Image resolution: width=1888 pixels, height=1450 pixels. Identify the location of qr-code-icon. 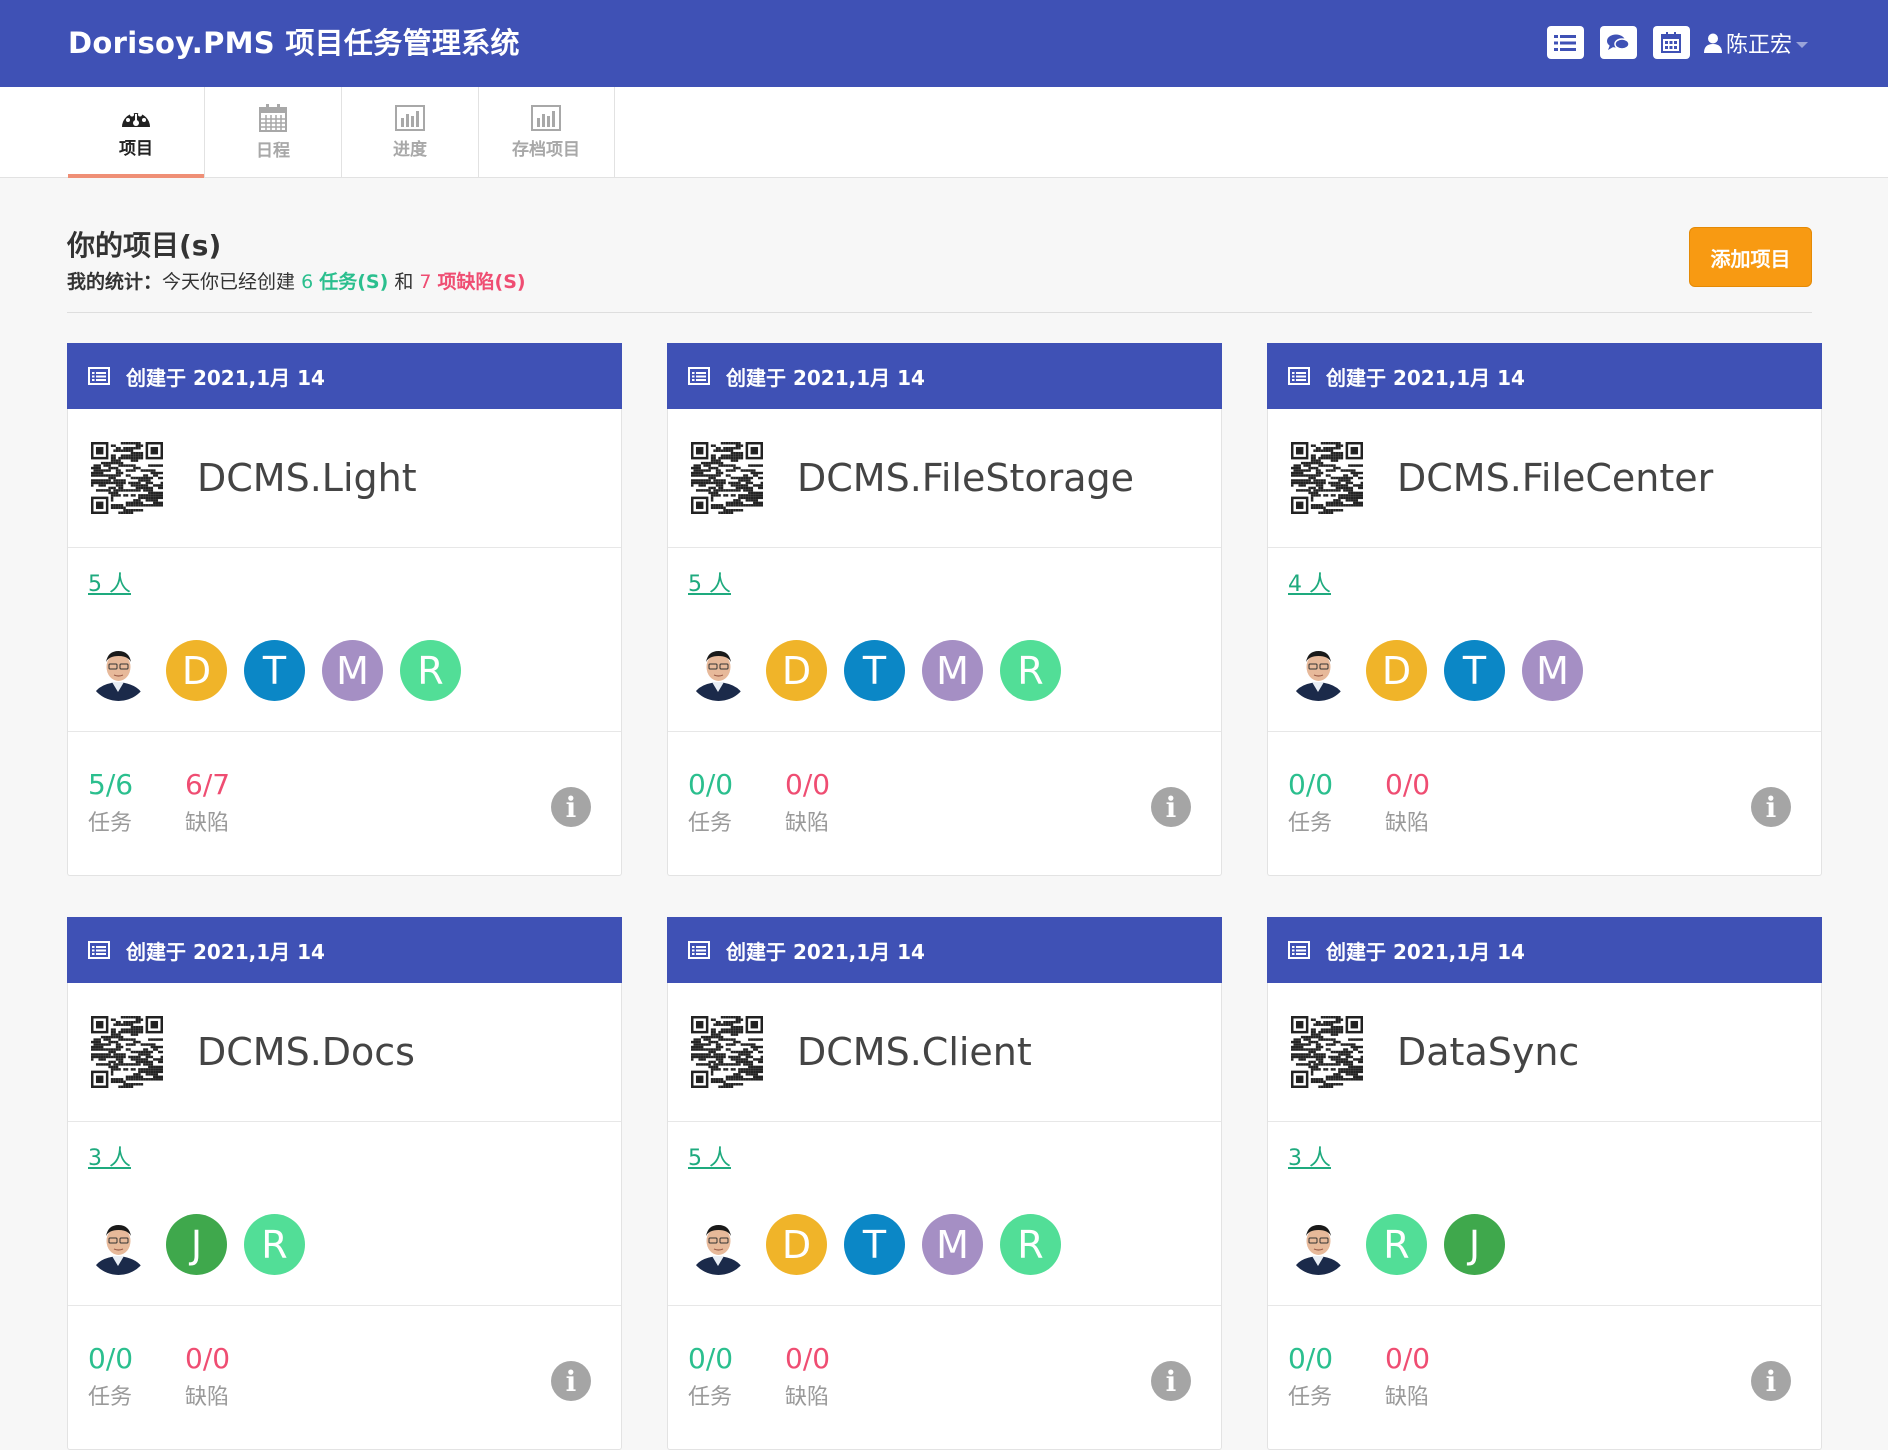
(1327, 478).